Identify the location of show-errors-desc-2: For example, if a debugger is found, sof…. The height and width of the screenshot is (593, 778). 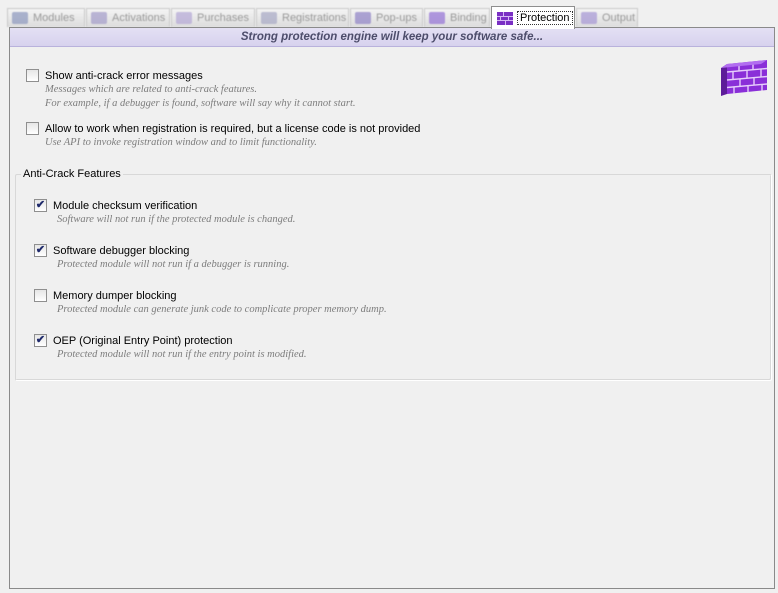
(200, 103).